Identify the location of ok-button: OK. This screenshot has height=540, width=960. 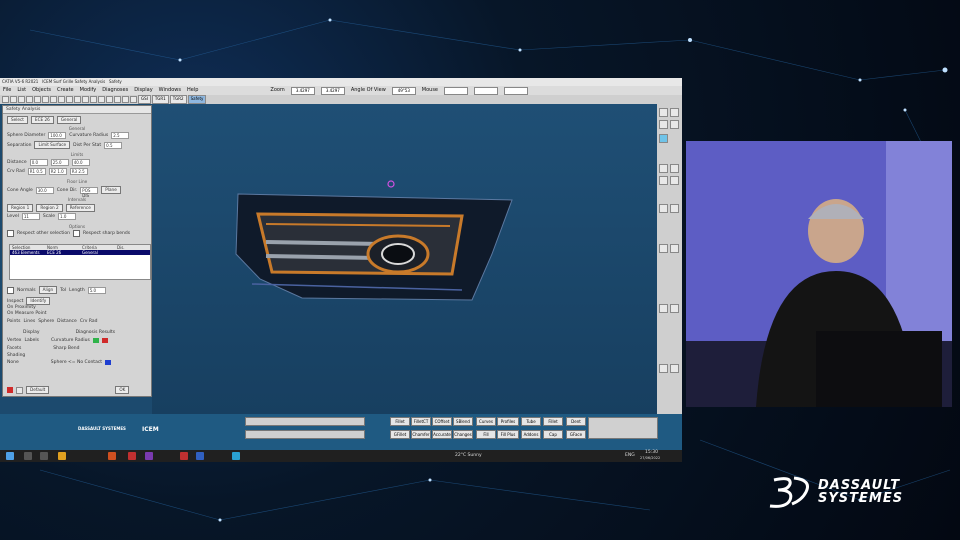
(122, 390).